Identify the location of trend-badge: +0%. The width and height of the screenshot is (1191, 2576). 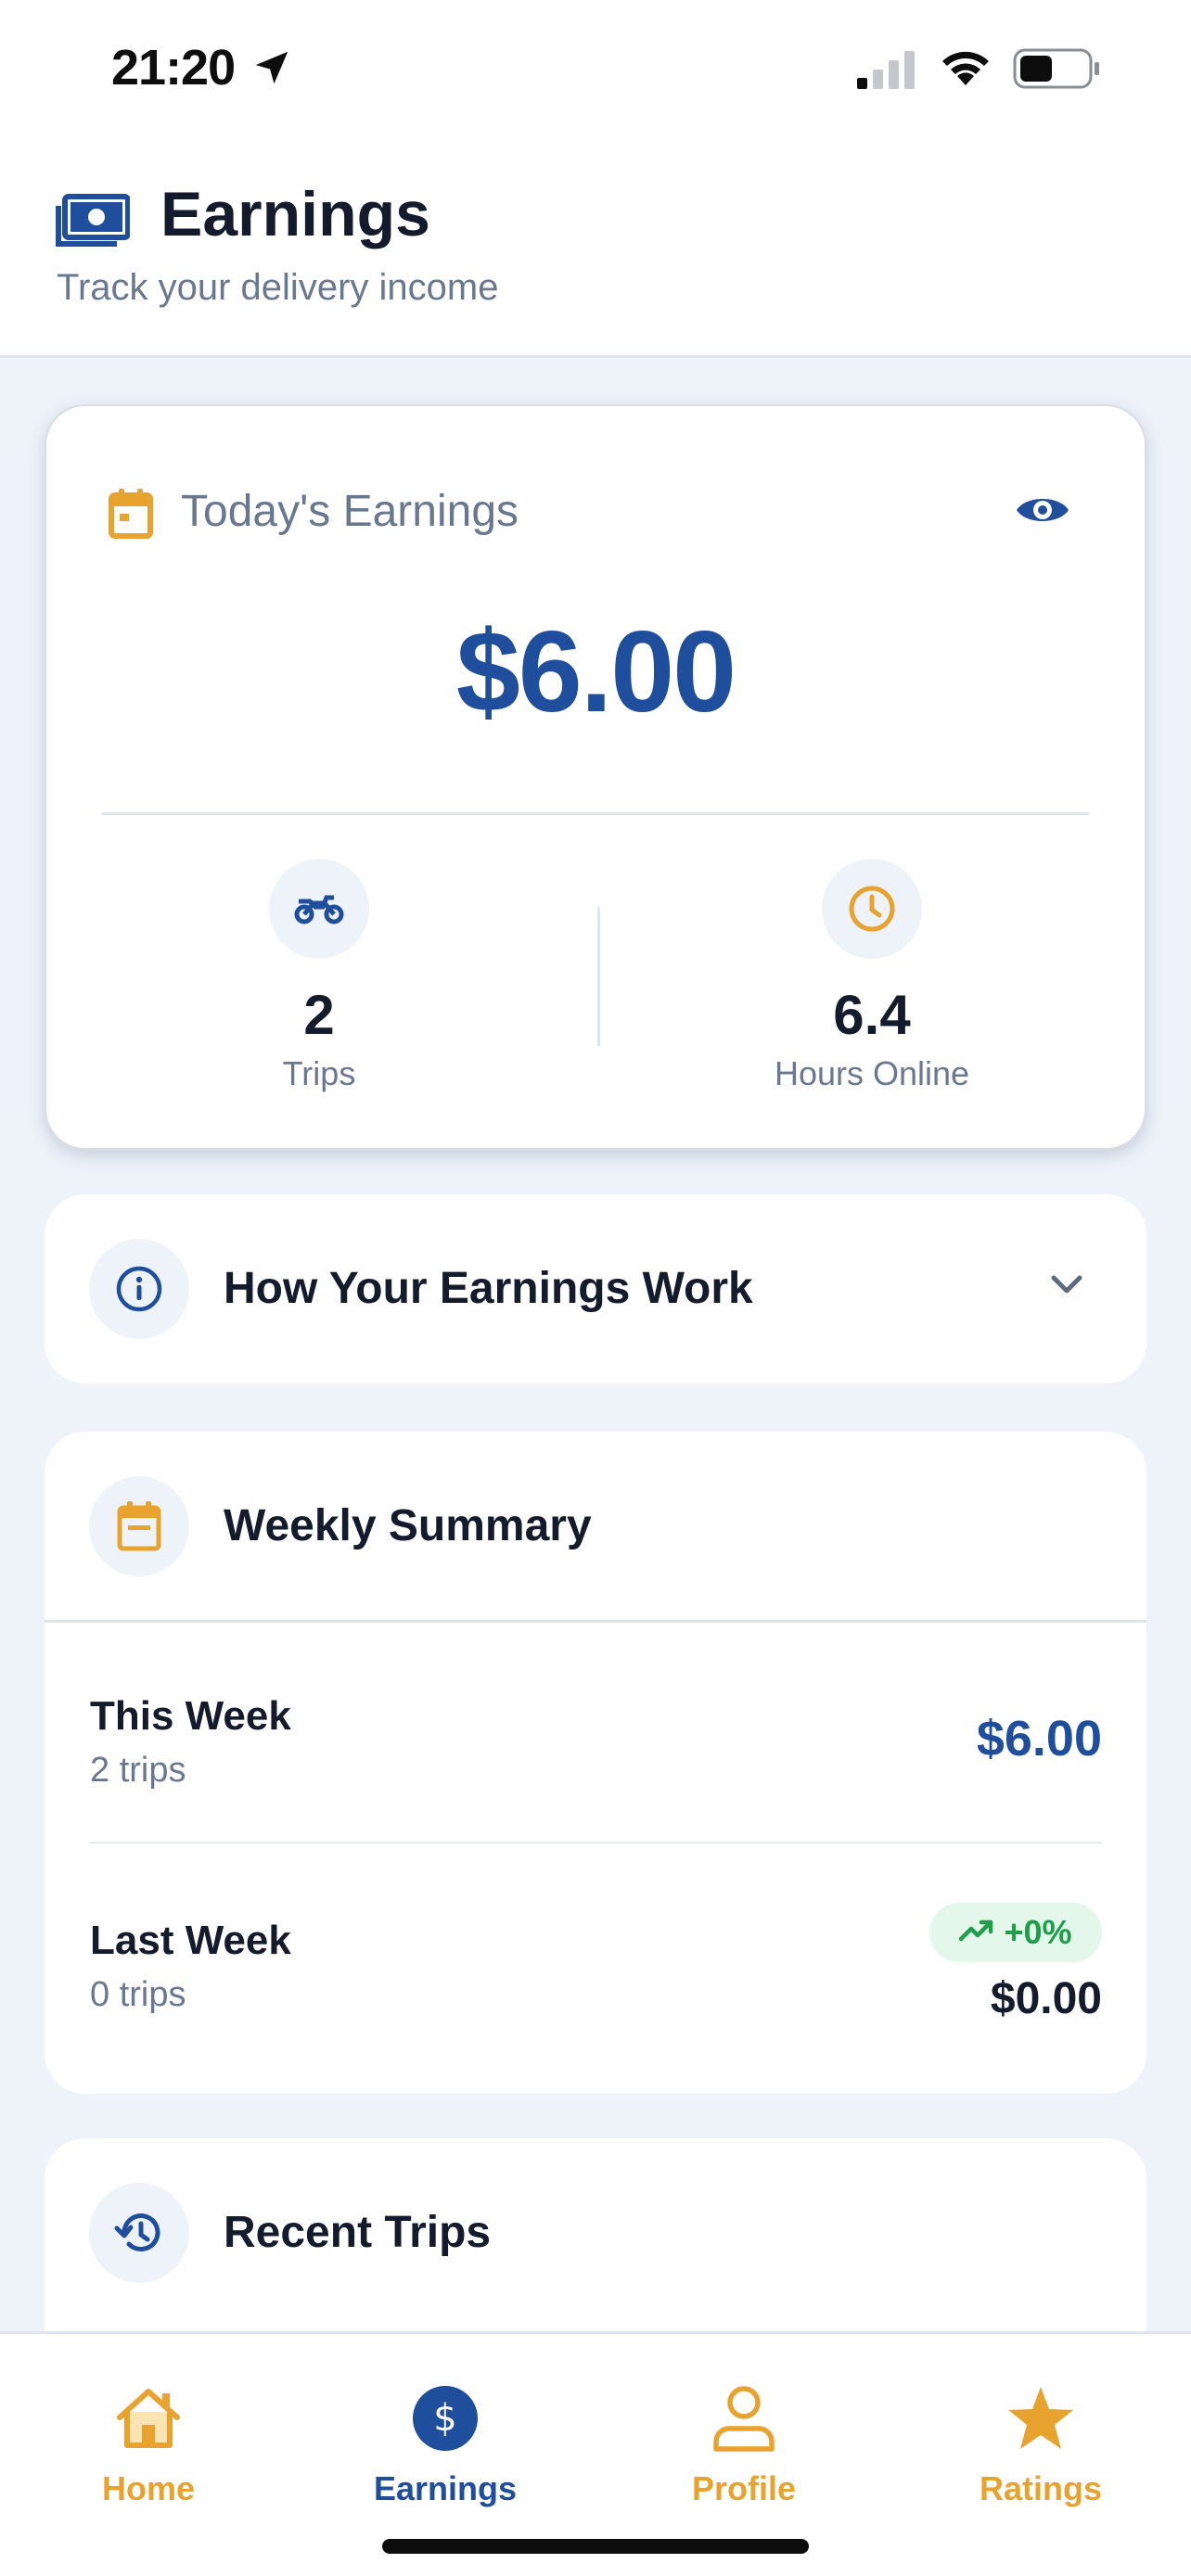
(1015, 1932).